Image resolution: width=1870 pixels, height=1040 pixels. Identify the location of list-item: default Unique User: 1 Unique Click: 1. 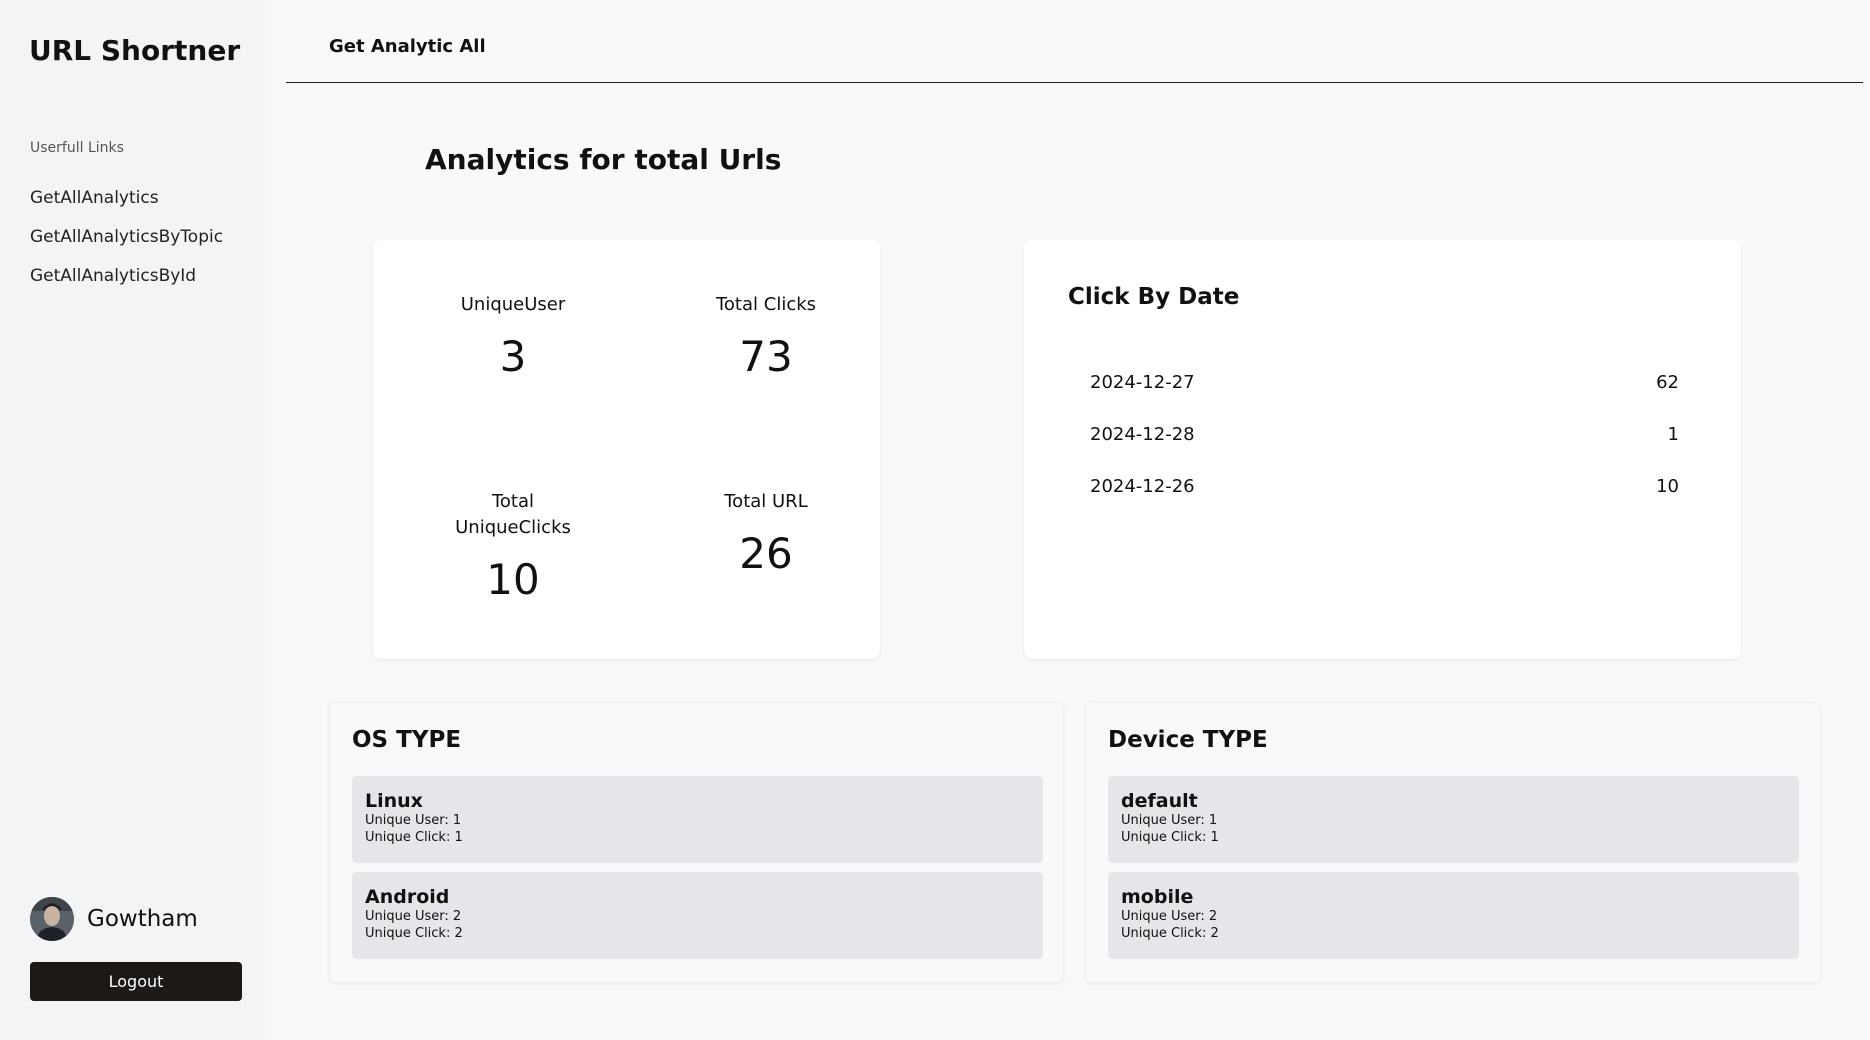
(1453, 819).